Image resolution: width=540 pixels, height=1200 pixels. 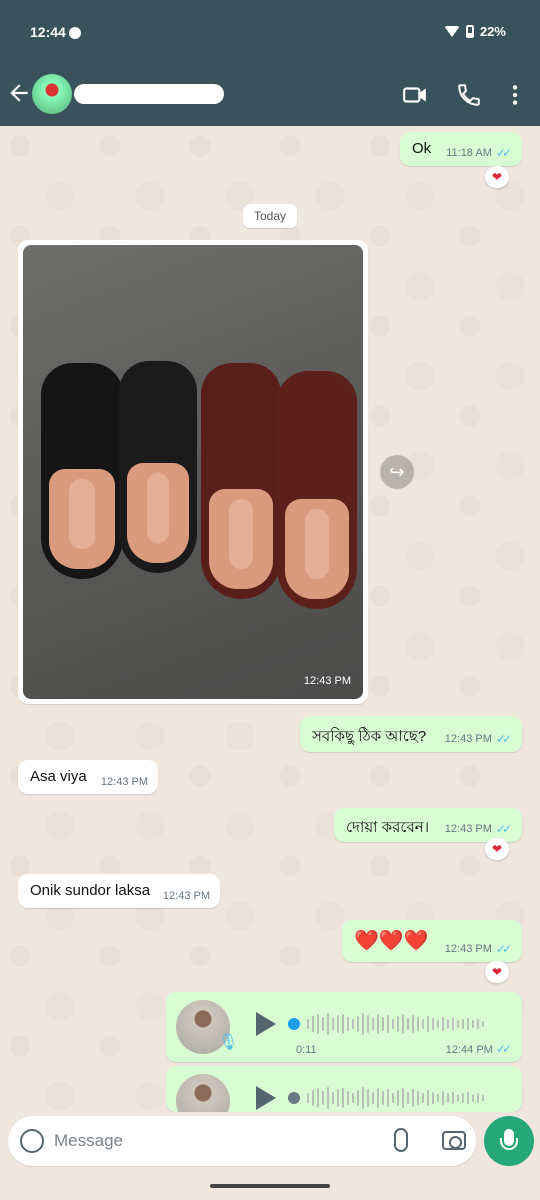 I want to click on voice-message, so click(x=344, y=1089).